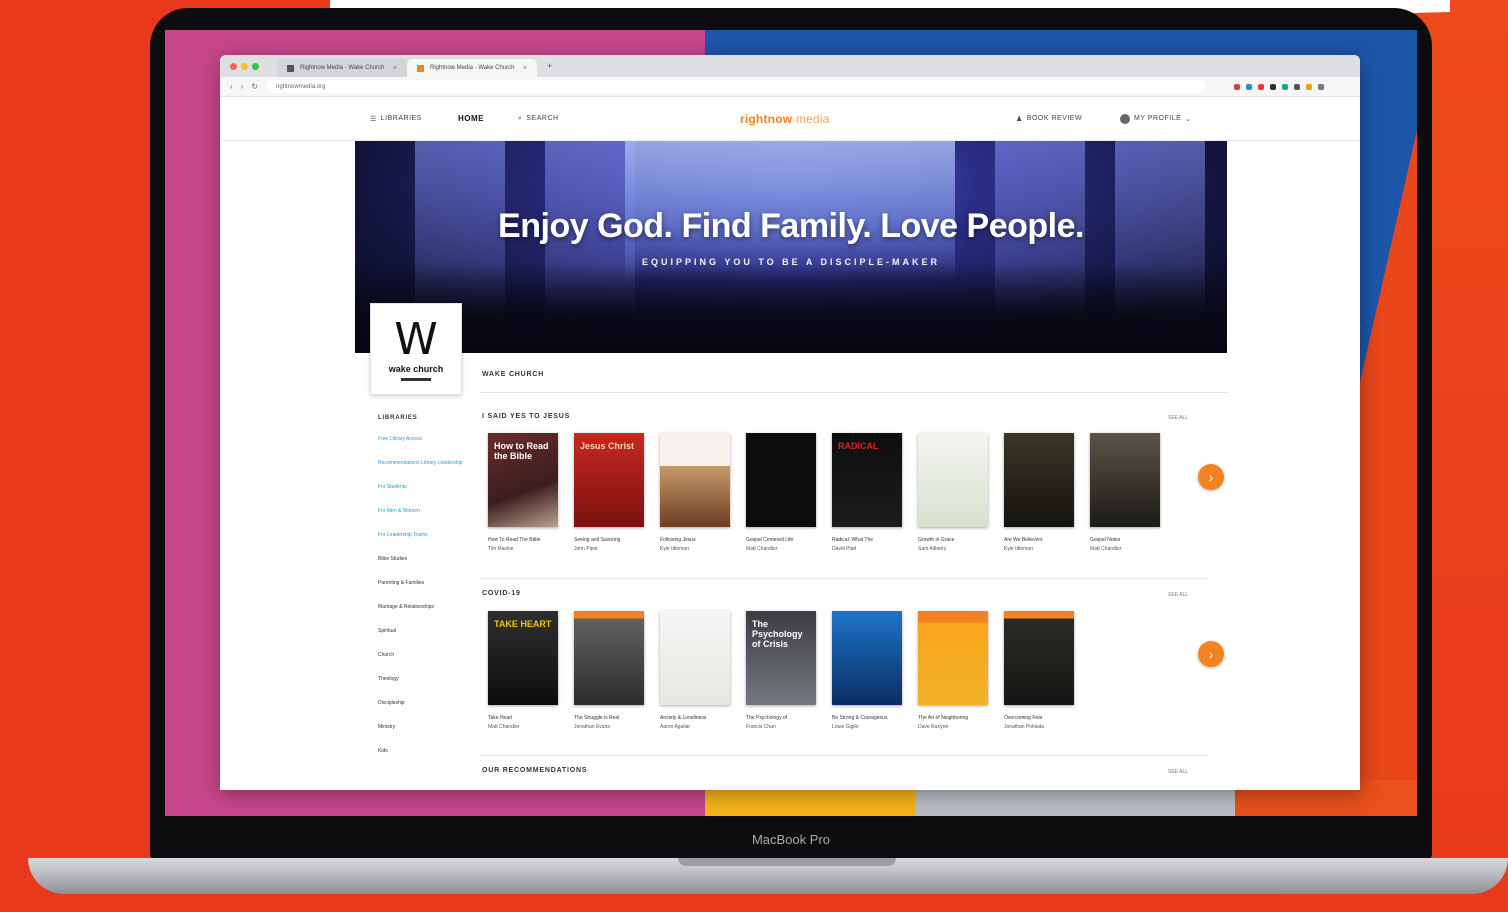 Image resolution: width=1508 pixels, height=912 pixels. I want to click on sidebar-item: Kids, so click(423, 751).